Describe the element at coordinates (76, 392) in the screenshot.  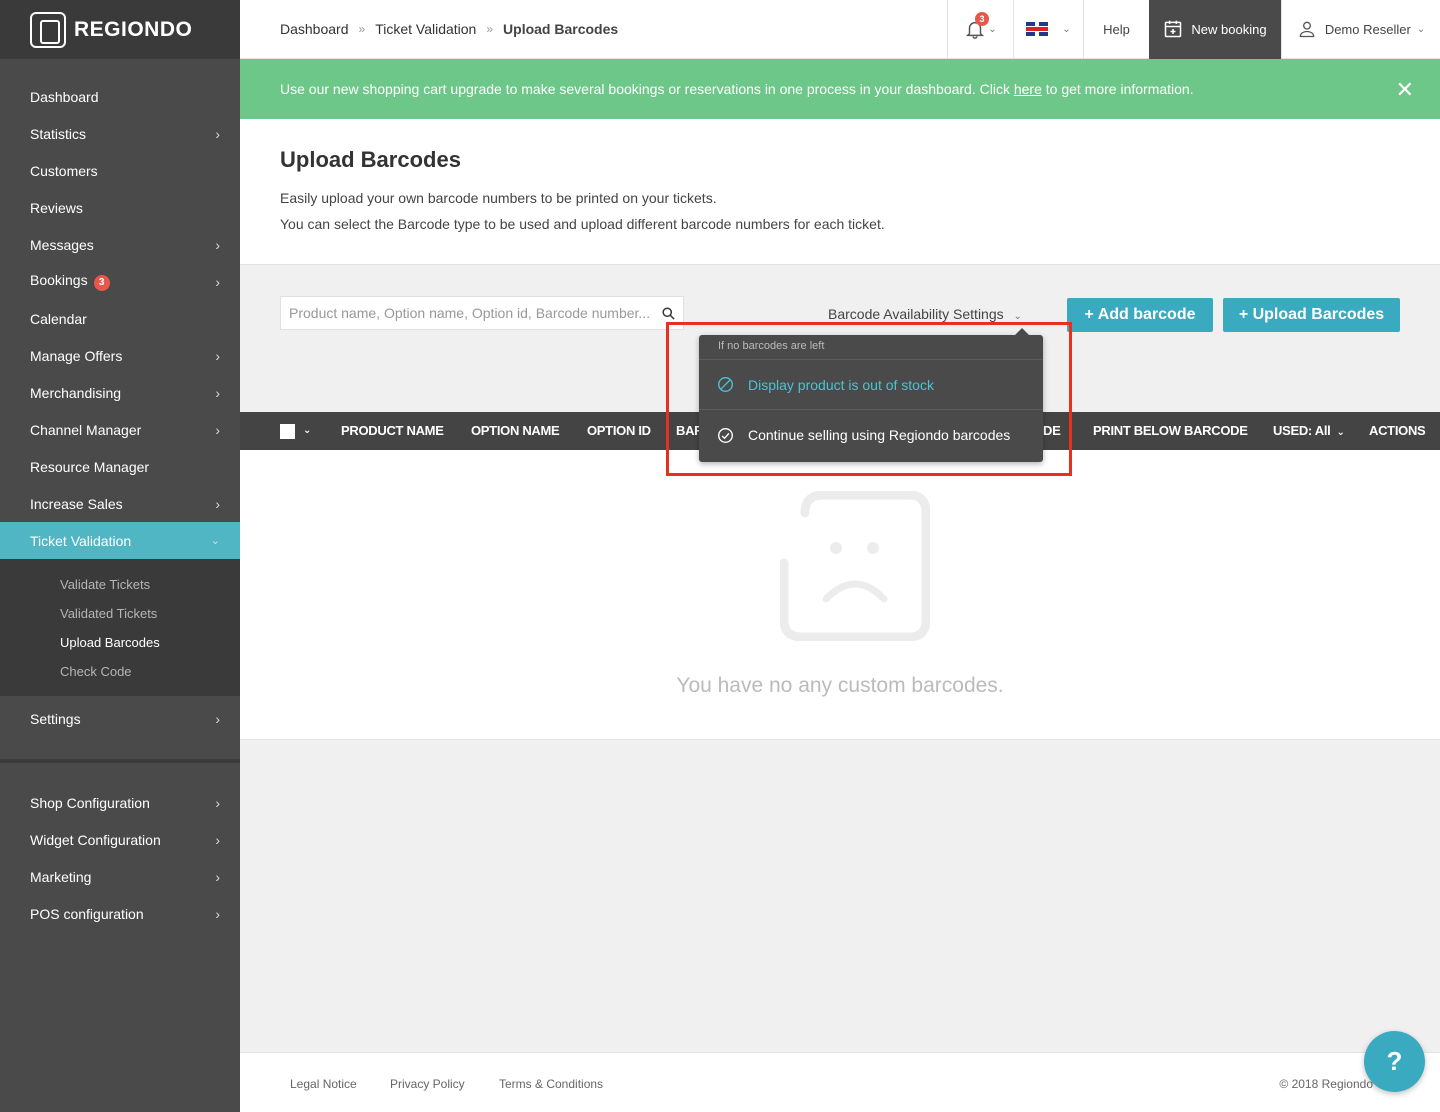
I see `sidebar-item-label: Merchandising` at that location.